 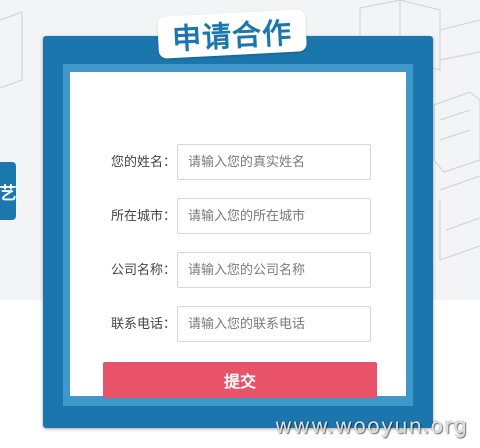 What do you see at coordinates (240, 380) in the screenshot?
I see `submit-button: 提交` at bounding box center [240, 380].